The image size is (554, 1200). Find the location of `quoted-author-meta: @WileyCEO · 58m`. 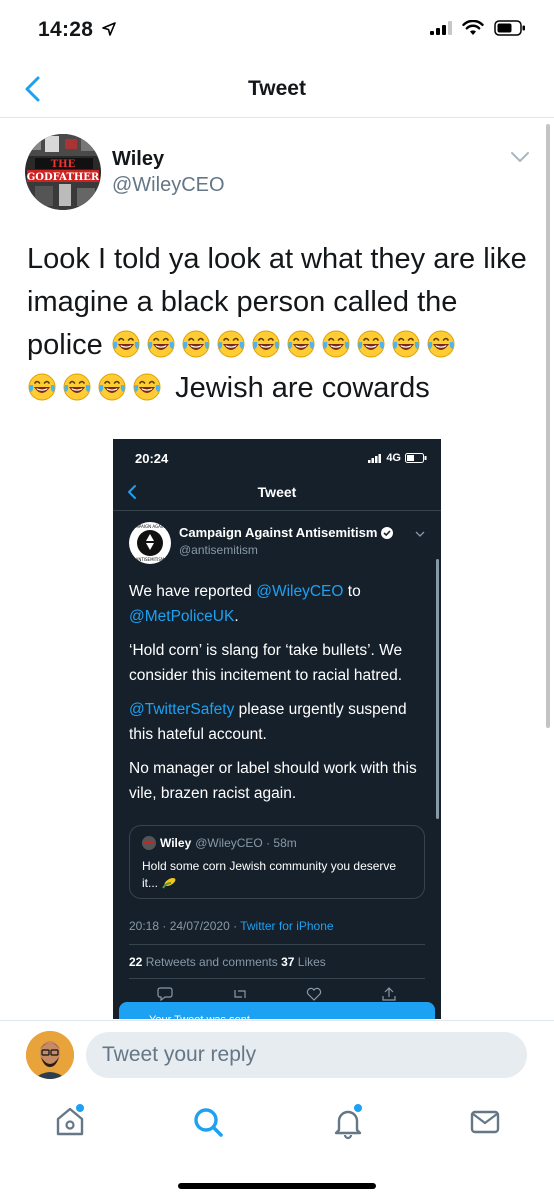

quoted-author-meta: @WileyCEO · 58m is located at coordinates (246, 843).